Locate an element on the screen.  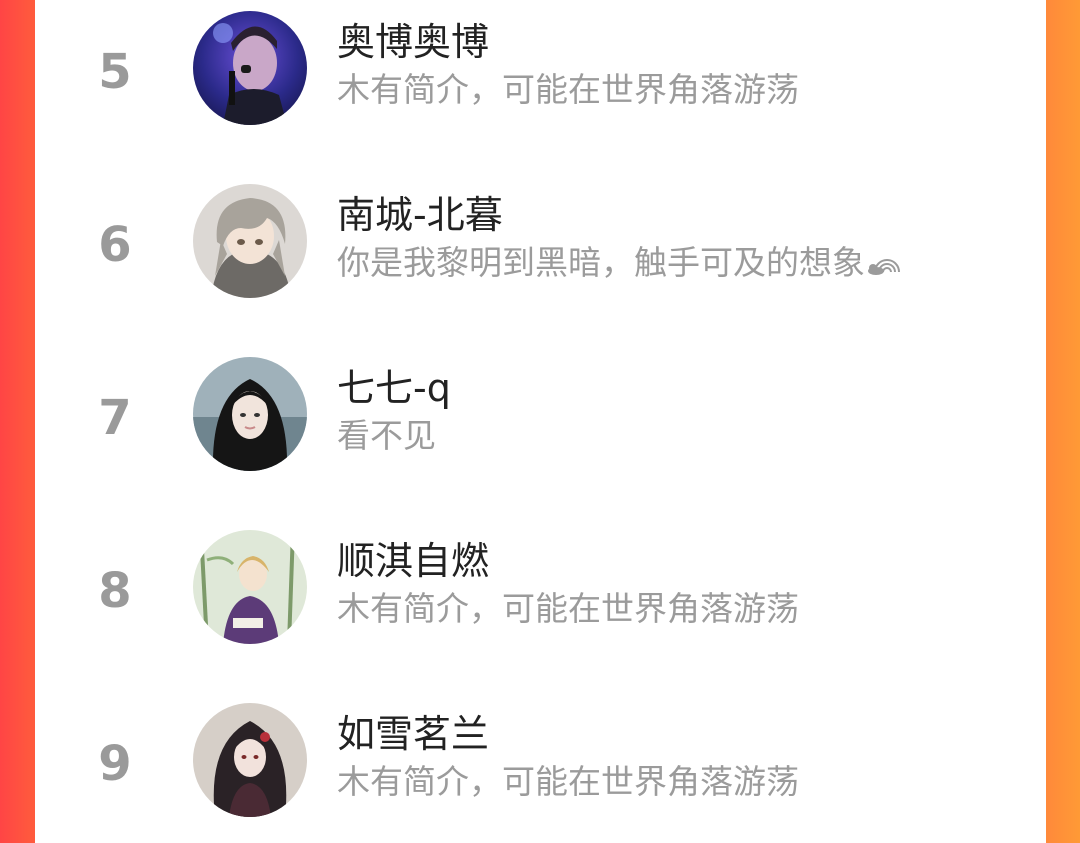
user-name: 七七-q is located at coordinates (394, 388).